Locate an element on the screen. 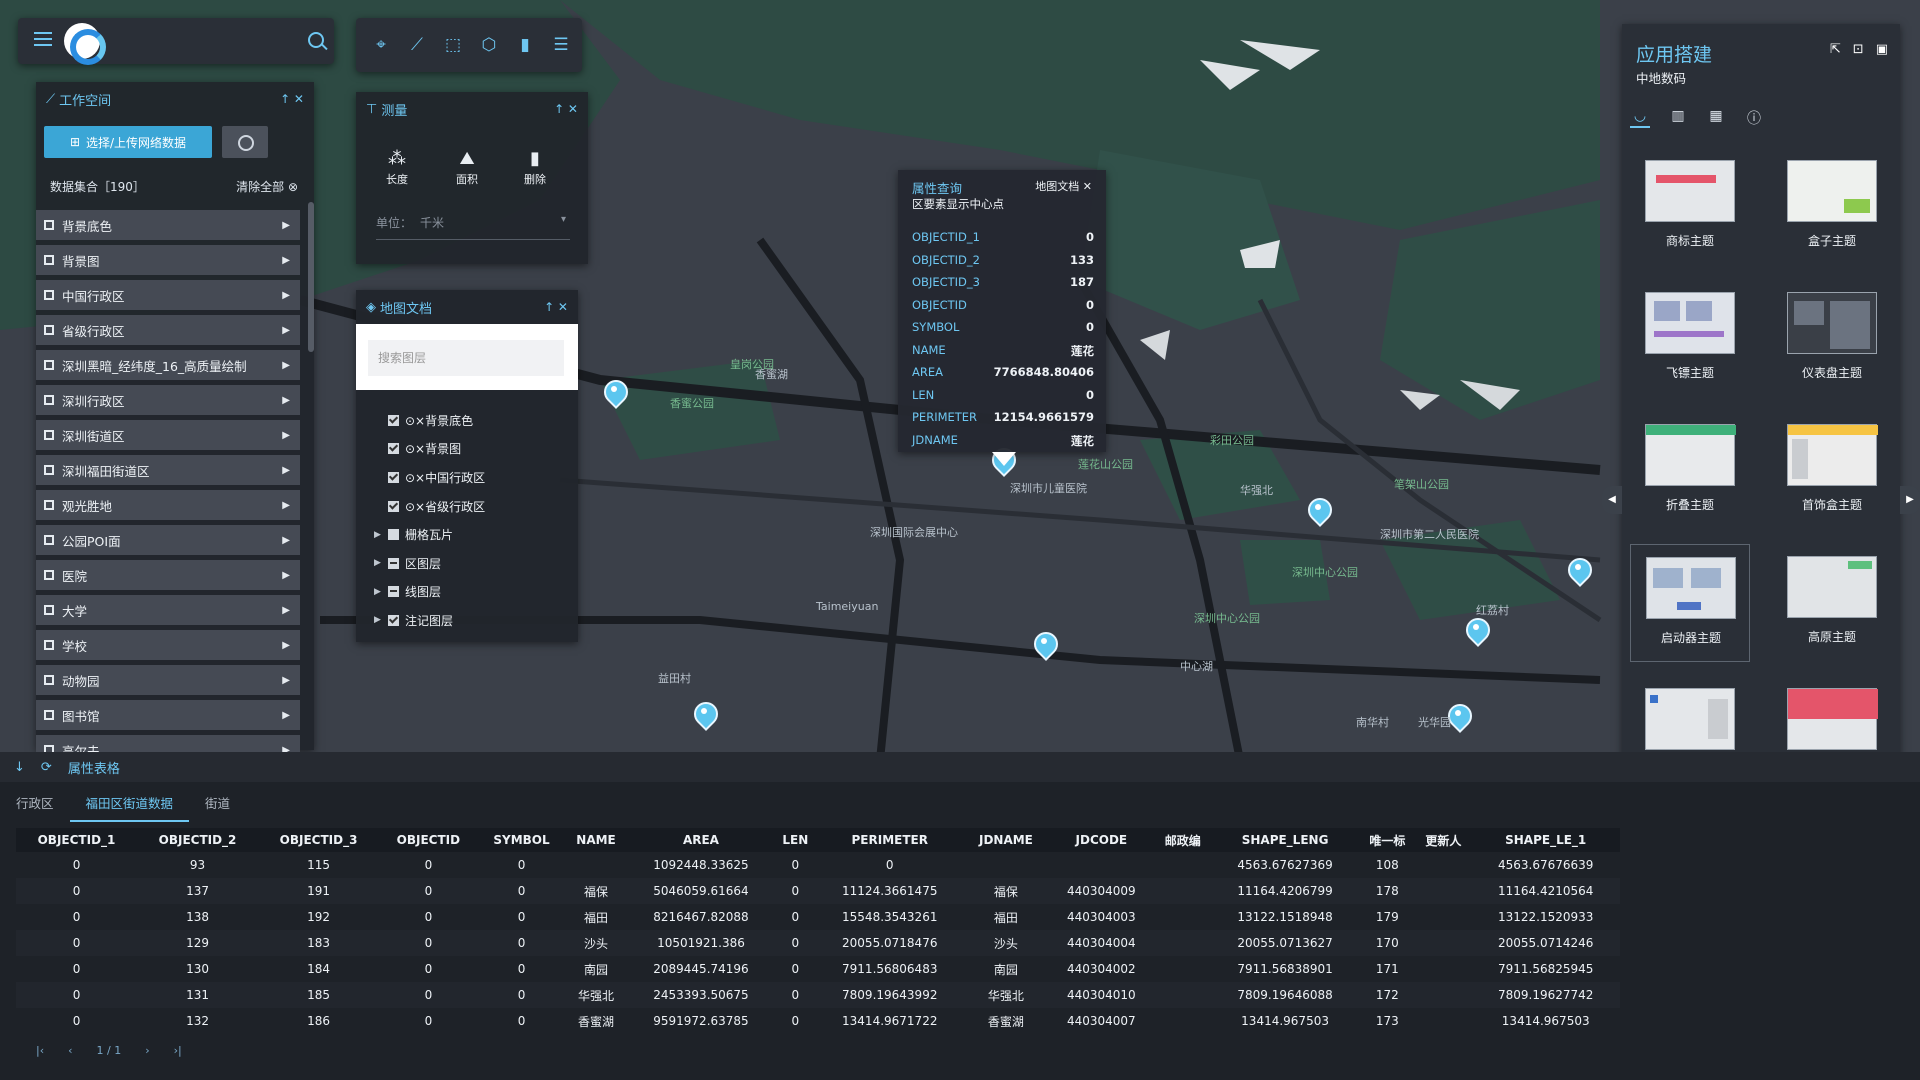 Image resolution: width=1920 pixels, height=1080 pixels. delete-icon: ▮ is located at coordinates (525, 45).